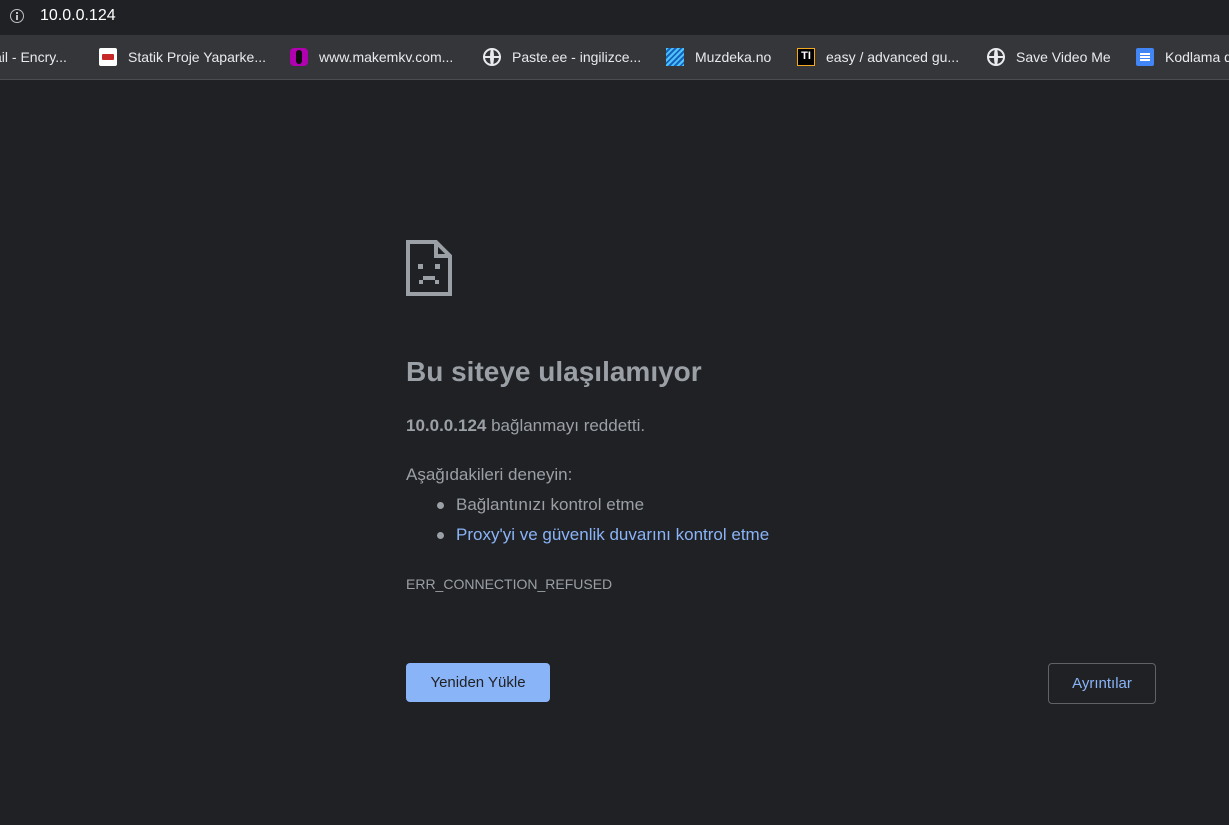 The height and width of the screenshot is (825, 1229). I want to click on error-host: 10.0.0.124, so click(446, 425).